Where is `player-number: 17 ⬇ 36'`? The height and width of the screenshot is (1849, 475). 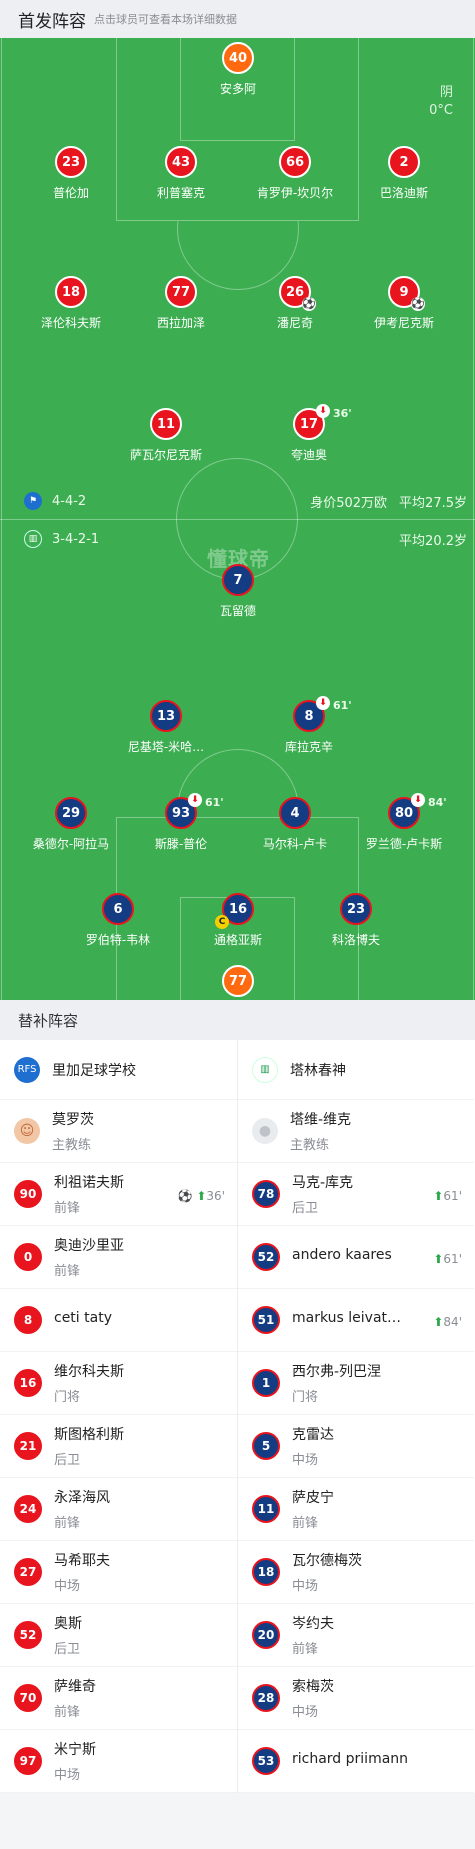
player-number: 17 ⬇ 36' is located at coordinates (322, 422).